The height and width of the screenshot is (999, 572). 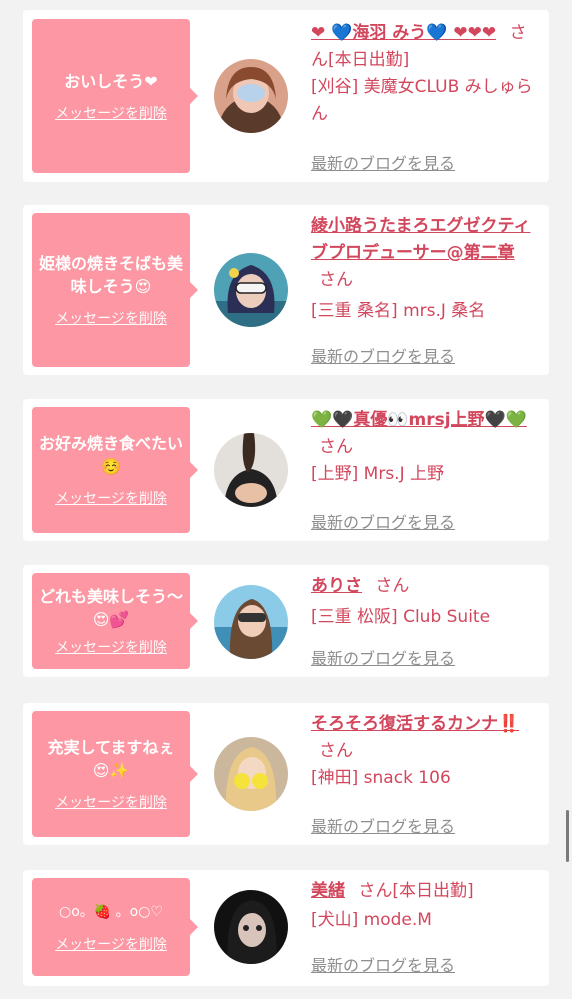 I want to click on message-text: お好み焼き食べたい☺️, so click(x=110, y=455).